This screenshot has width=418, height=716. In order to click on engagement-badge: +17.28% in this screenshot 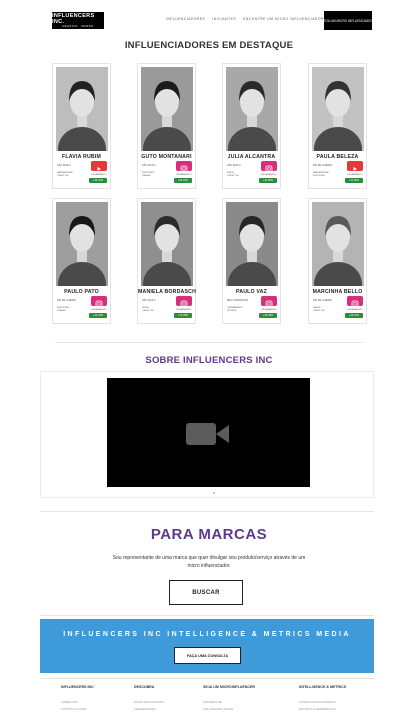, I will do `click(183, 315)`.